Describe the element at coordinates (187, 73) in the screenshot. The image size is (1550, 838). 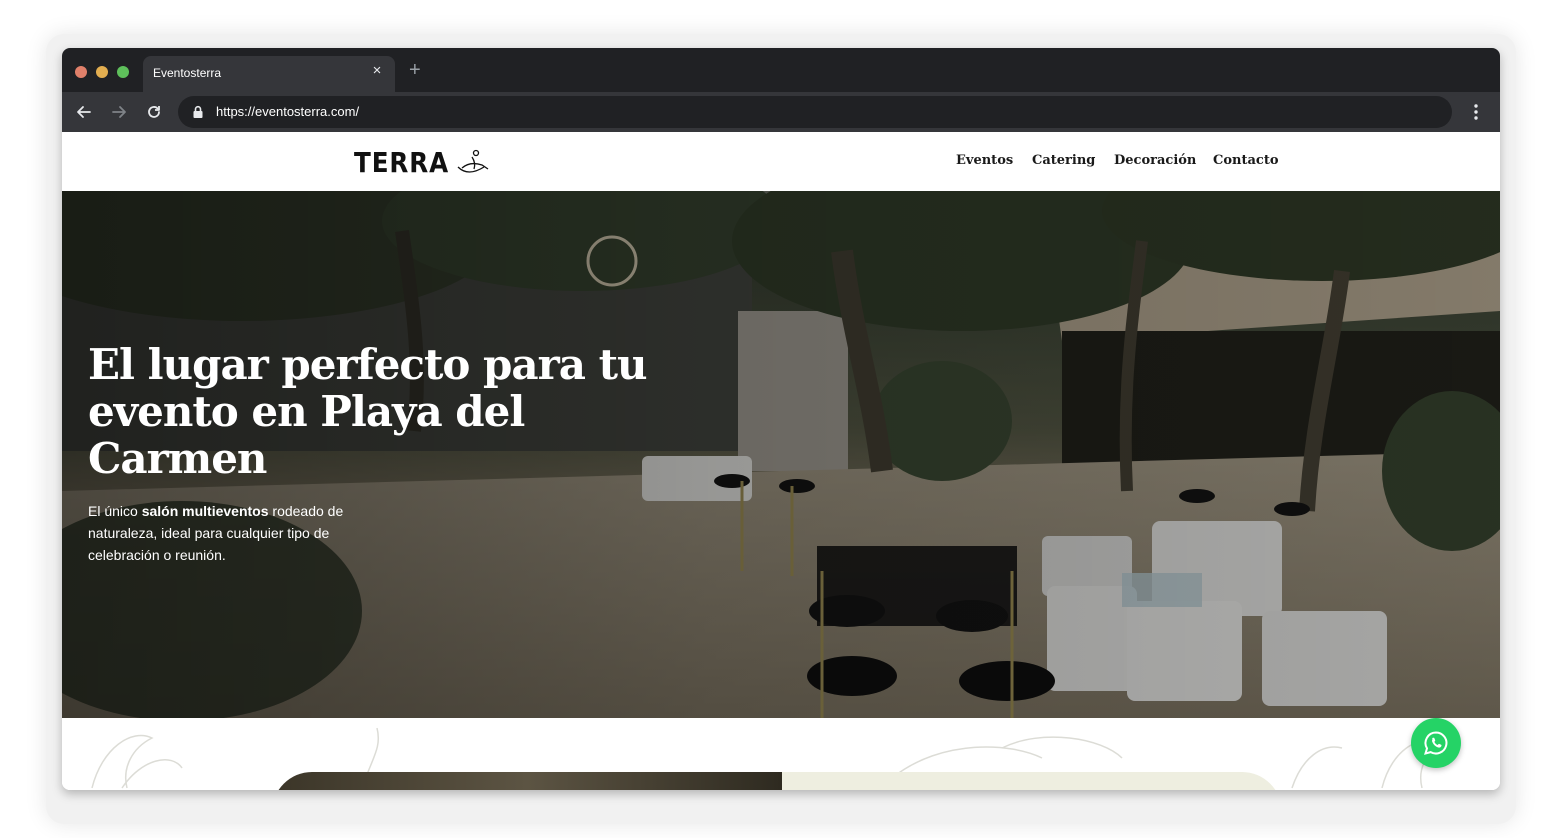
I see `tab-title: Eventosterra` at that location.